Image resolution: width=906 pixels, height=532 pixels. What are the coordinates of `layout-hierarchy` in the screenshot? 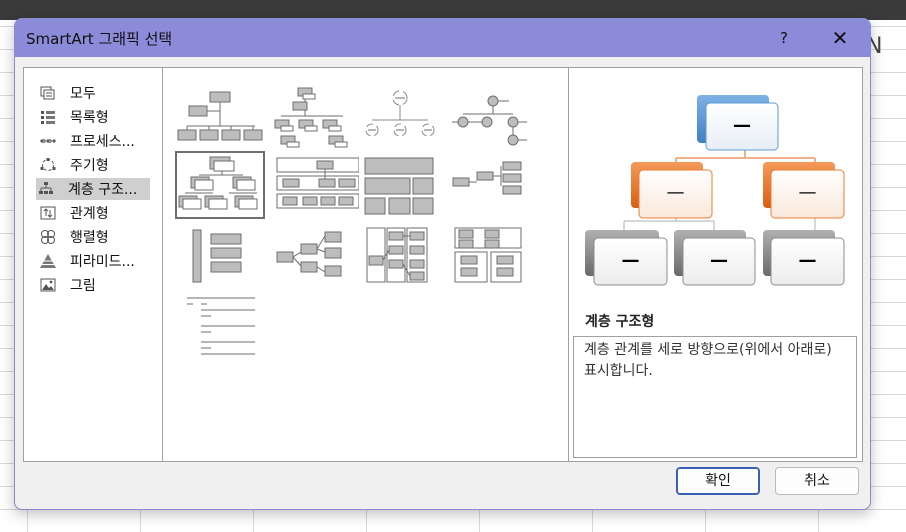 It's located at (220, 185).